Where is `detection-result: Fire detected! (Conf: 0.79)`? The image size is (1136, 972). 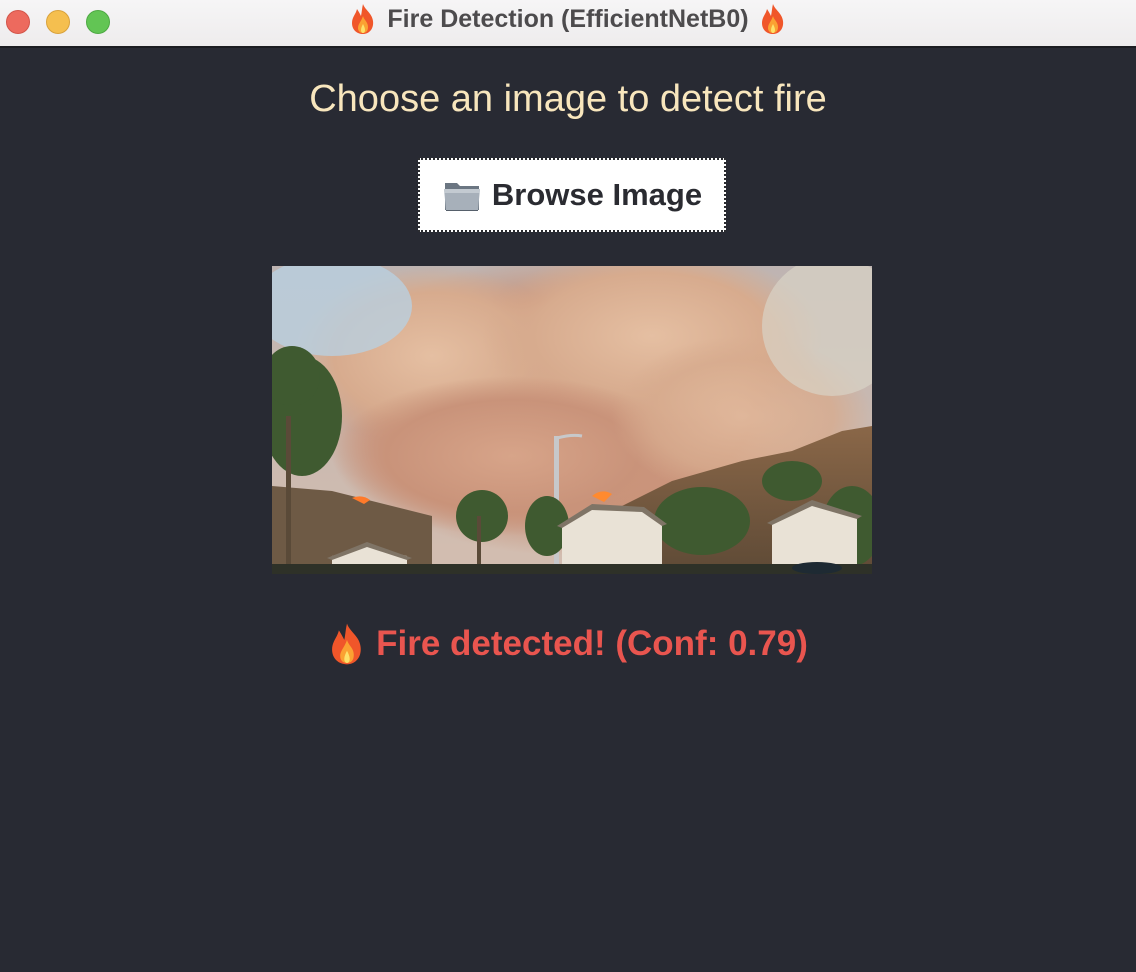 detection-result: Fire detected! (Conf: 0.79) is located at coordinates (568, 644).